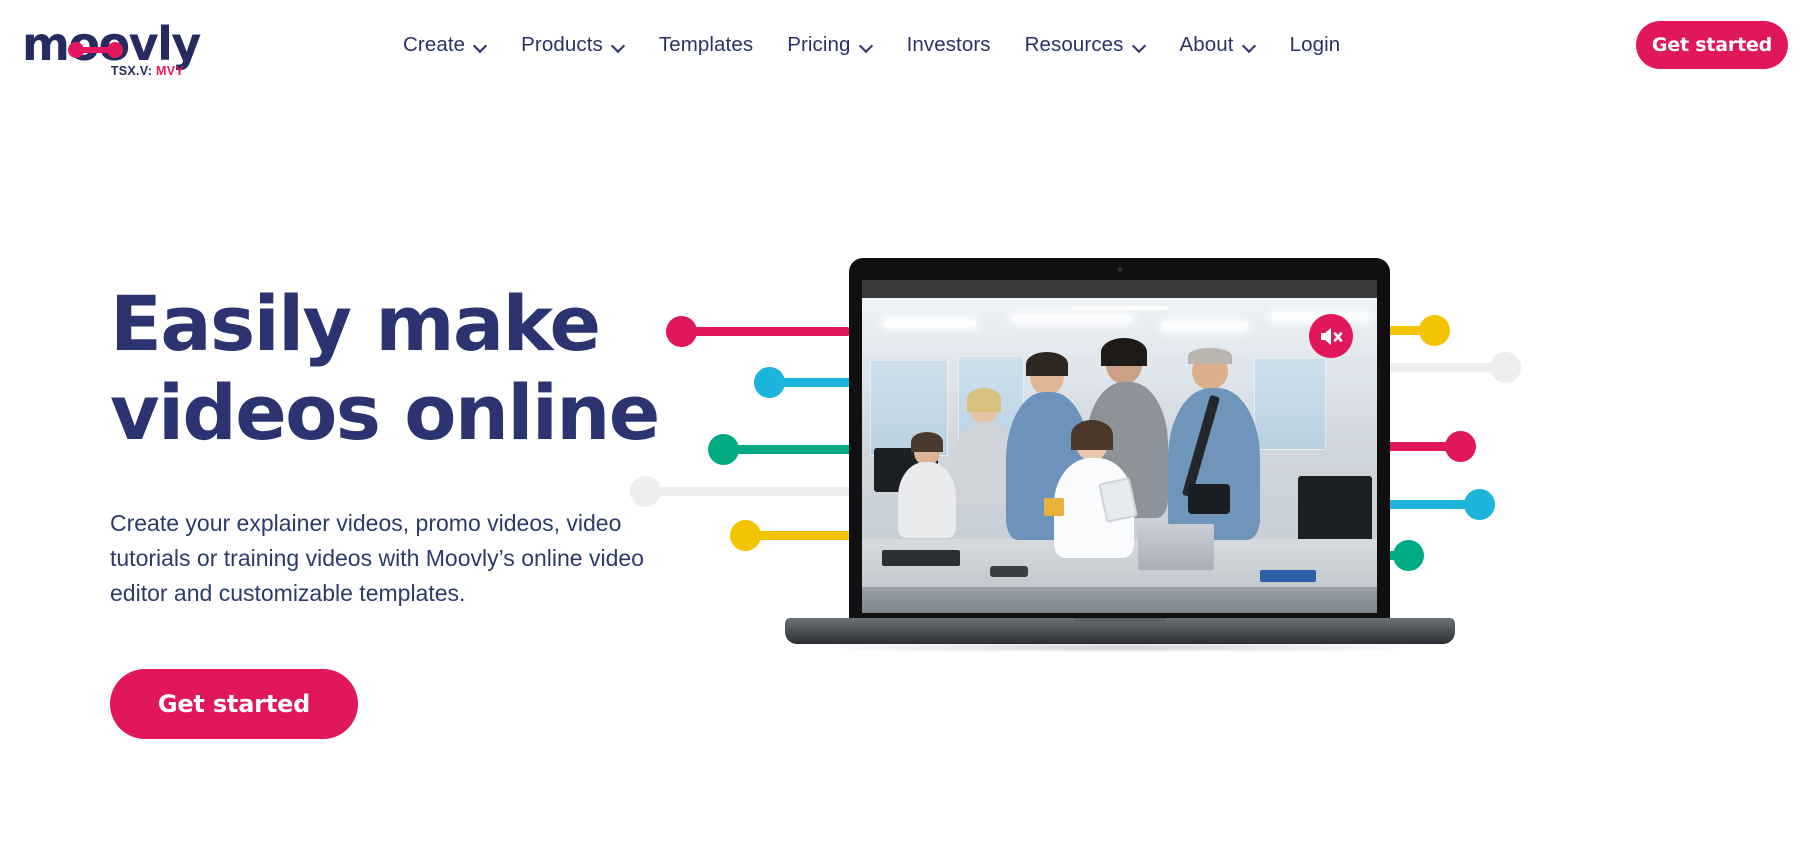 The image size is (1816, 861). I want to click on logo-dumbbell-icon, so click(95, 50).